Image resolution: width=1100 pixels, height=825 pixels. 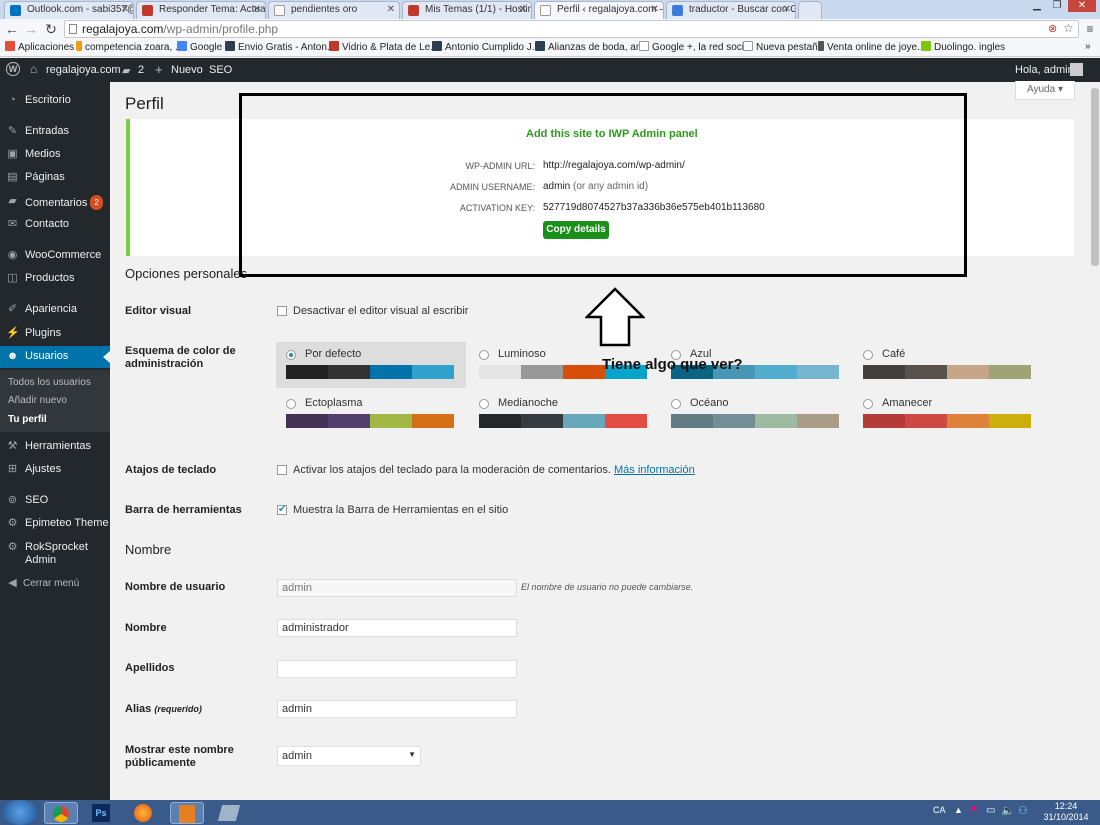 What do you see at coordinates (1082, 6) in the screenshot?
I see `close-window-icon: ✕` at bounding box center [1082, 6].